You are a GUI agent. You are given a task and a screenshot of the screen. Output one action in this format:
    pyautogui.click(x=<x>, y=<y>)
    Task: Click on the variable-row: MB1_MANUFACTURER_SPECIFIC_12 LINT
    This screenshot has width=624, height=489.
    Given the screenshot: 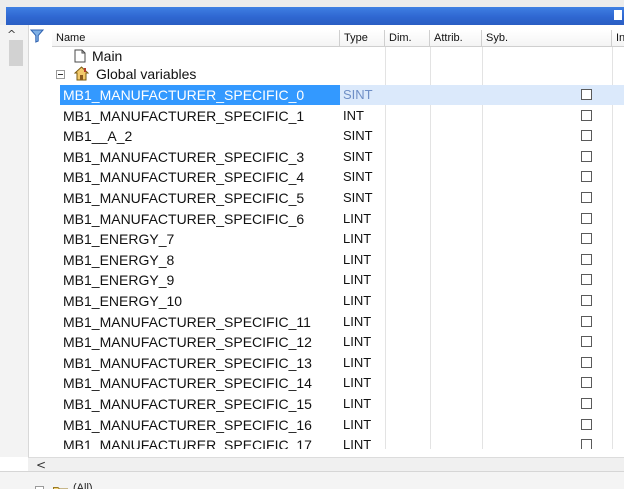 What is the action you would take?
    pyautogui.click(x=338, y=342)
    